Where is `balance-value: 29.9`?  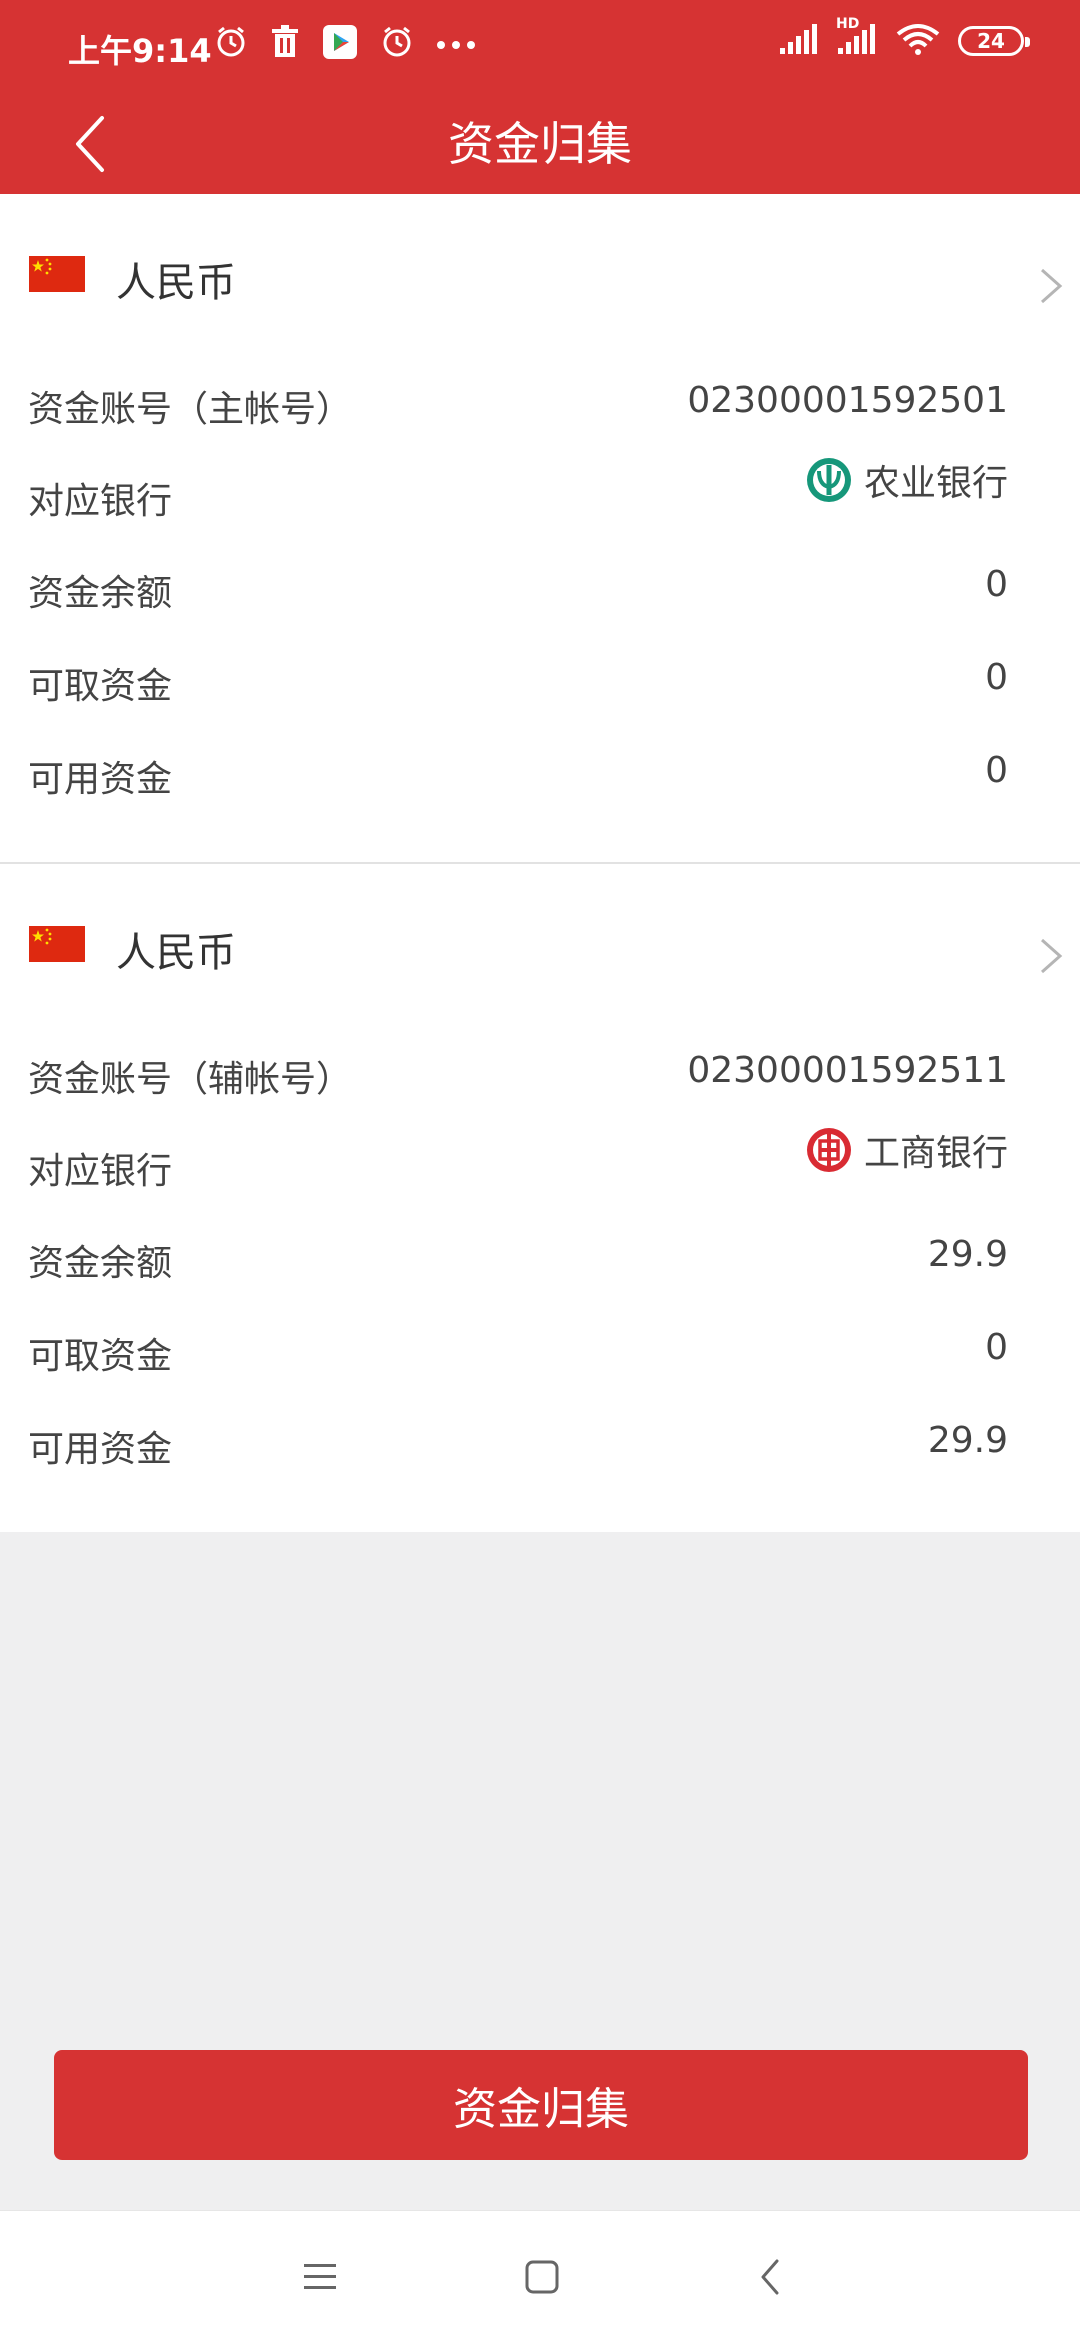
balance-value: 29.9 is located at coordinates (967, 1254).